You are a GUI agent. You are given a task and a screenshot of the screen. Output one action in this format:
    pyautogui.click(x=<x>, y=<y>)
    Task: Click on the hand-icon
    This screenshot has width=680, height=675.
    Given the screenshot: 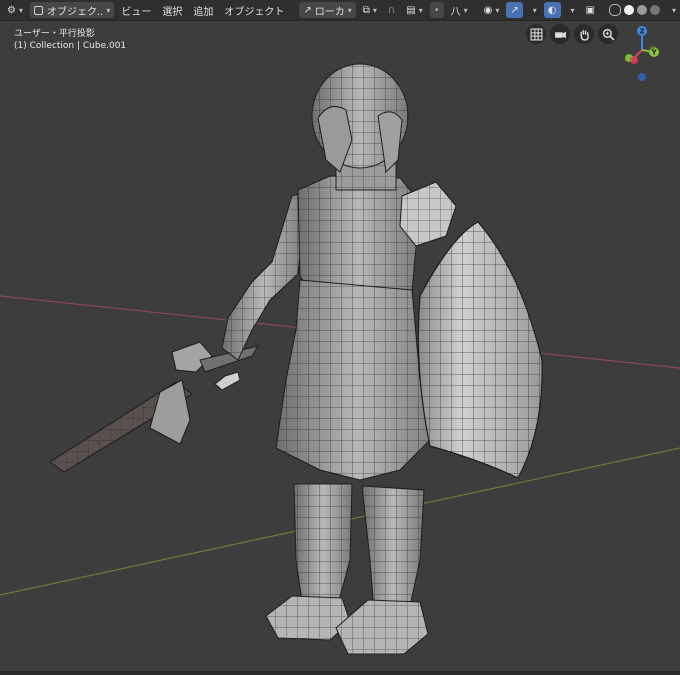 What is the action you would take?
    pyautogui.click(x=584, y=35)
    